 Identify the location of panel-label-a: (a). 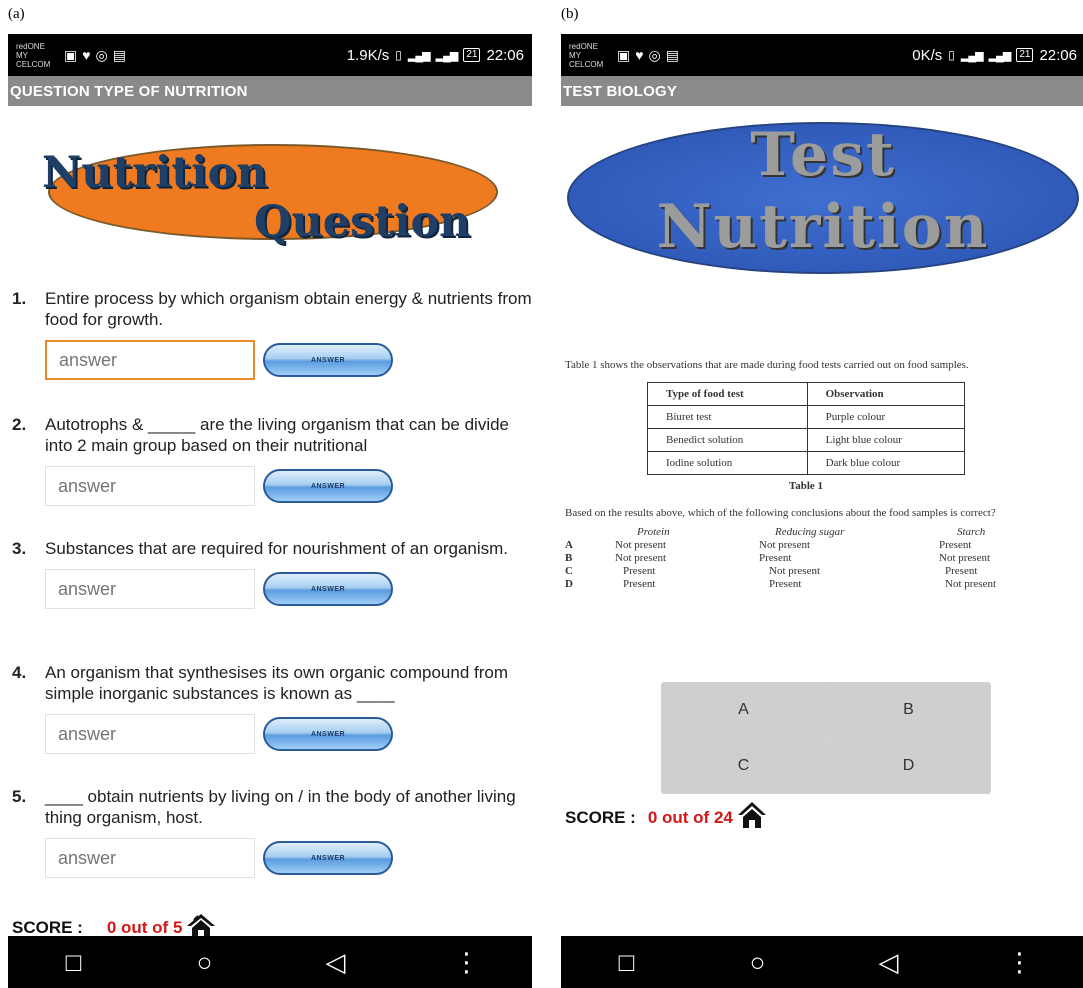
(16, 14).